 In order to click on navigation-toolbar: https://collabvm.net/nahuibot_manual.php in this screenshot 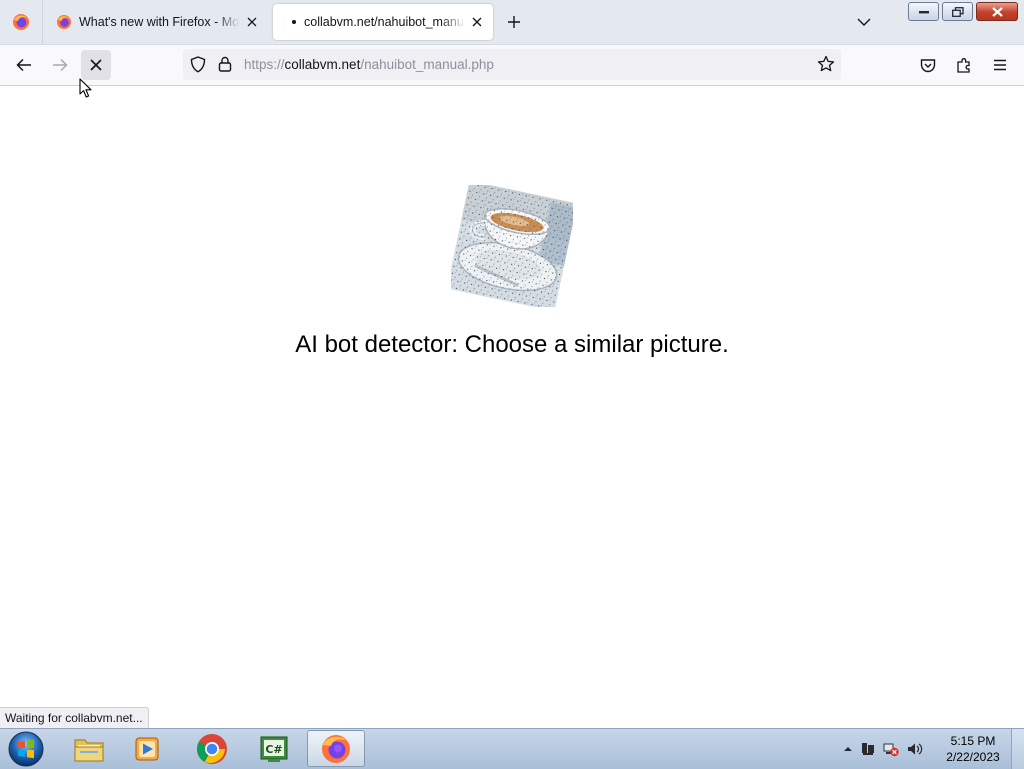, I will do `click(512, 65)`.